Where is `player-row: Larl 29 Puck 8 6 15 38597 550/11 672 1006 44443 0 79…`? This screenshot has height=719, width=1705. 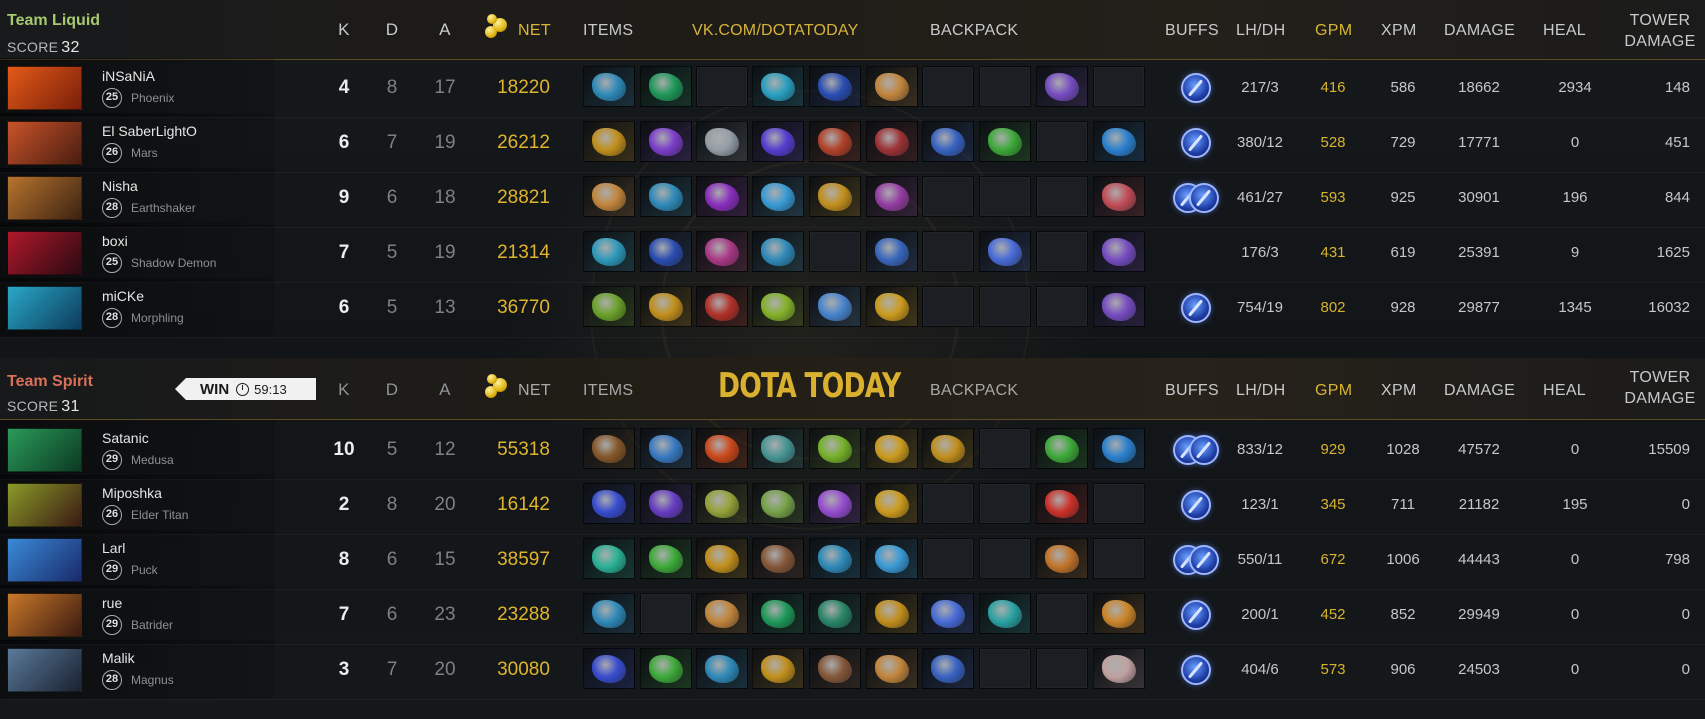
player-row: Larl 29 Puck 8 6 15 38597 550/11 672 1006 44443 0 79… is located at coordinates (852, 560).